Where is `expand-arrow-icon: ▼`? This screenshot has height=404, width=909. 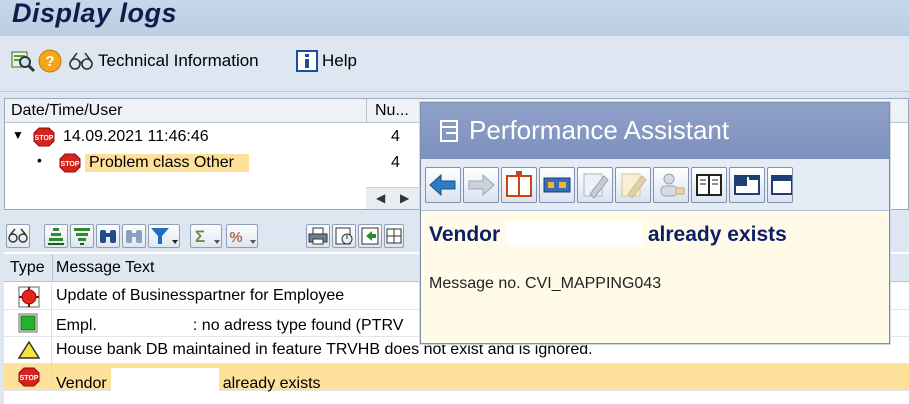
expand-arrow-icon: ▼ is located at coordinates (18, 135).